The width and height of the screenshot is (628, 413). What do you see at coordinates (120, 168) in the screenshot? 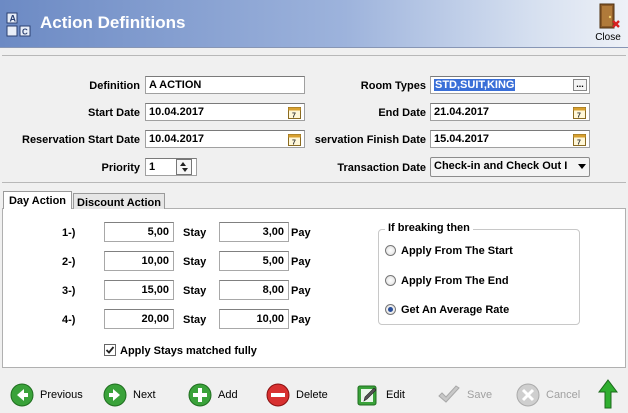
I see `priority-label: Priority` at bounding box center [120, 168].